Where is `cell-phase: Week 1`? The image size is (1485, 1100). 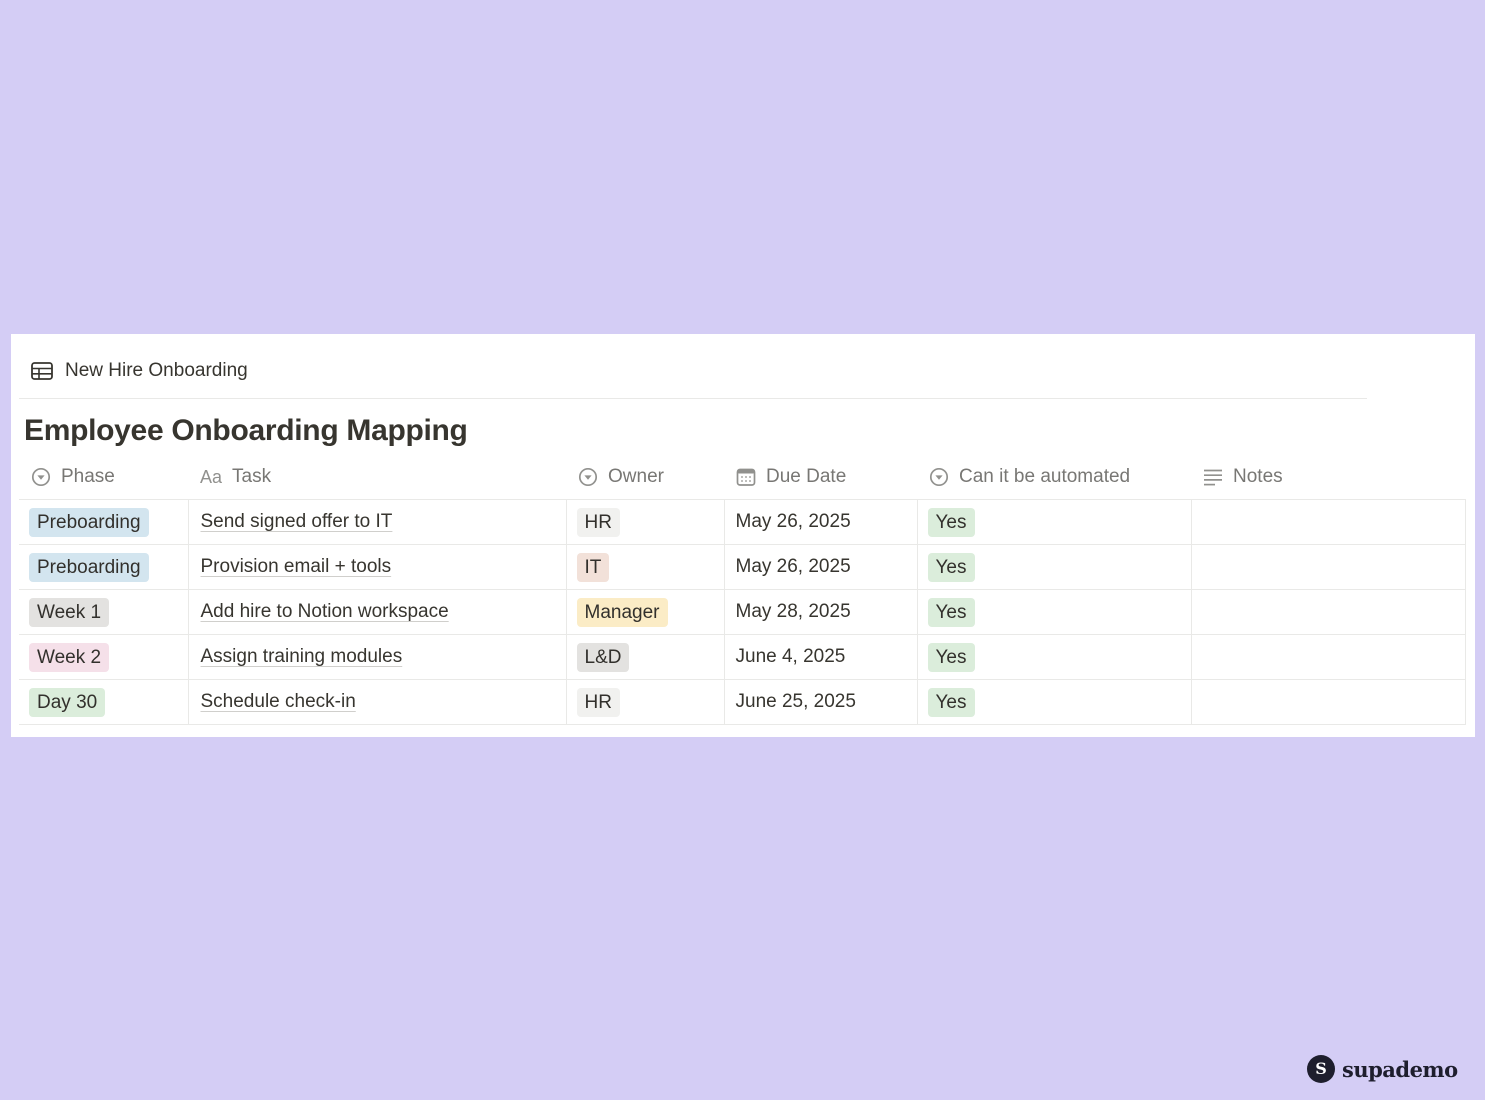
cell-phase: Week 1 is located at coordinates (103, 612).